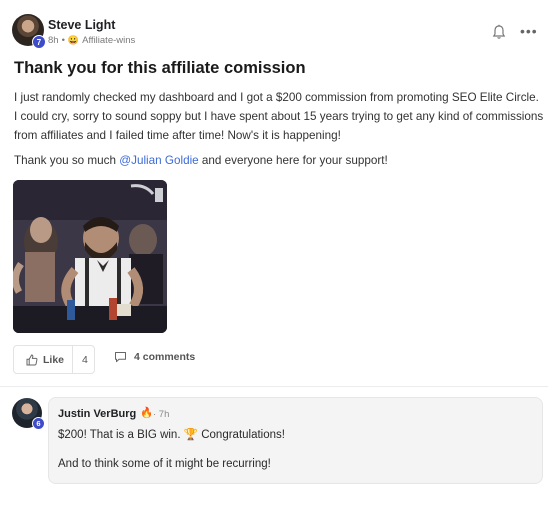 This screenshot has width=548, height=512. What do you see at coordinates (158, 160) in the screenshot?
I see `mention-link: @Julian Goldie` at bounding box center [158, 160].